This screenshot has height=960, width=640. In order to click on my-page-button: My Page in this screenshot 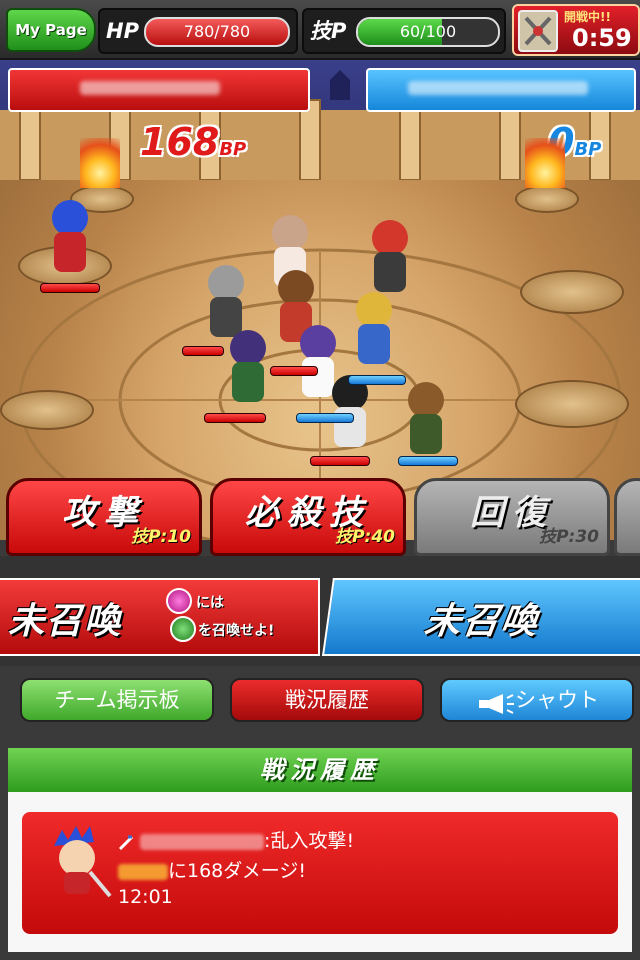, I will do `click(51, 30)`.